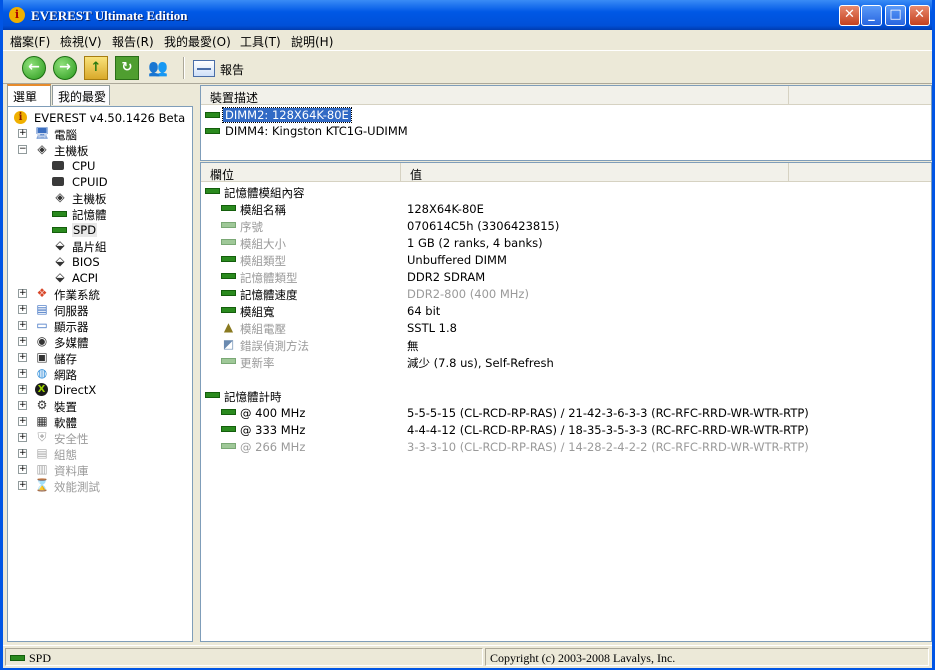  What do you see at coordinates (251, 227) in the screenshot?
I see `prop-field: 序號` at bounding box center [251, 227].